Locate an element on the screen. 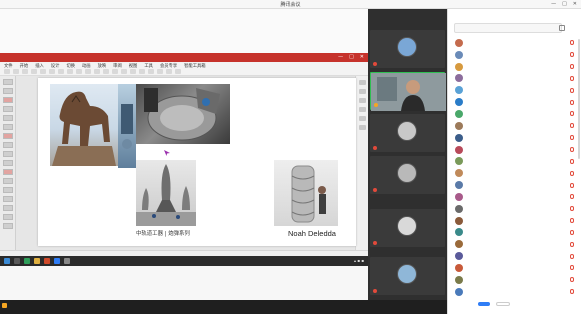 The image size is (581, 314). participant-search-input is located at coordinates (508, 28).